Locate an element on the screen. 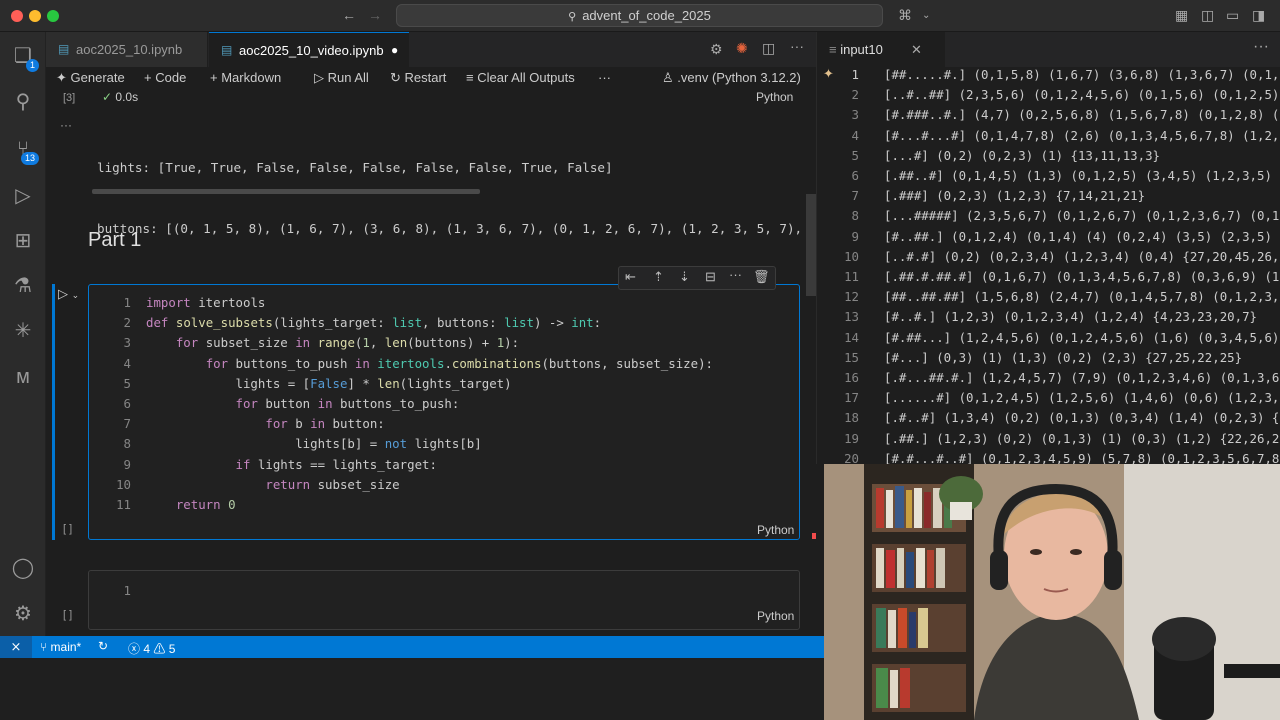  copilot-icon: ⌘ is located at coordinates (905, 15).